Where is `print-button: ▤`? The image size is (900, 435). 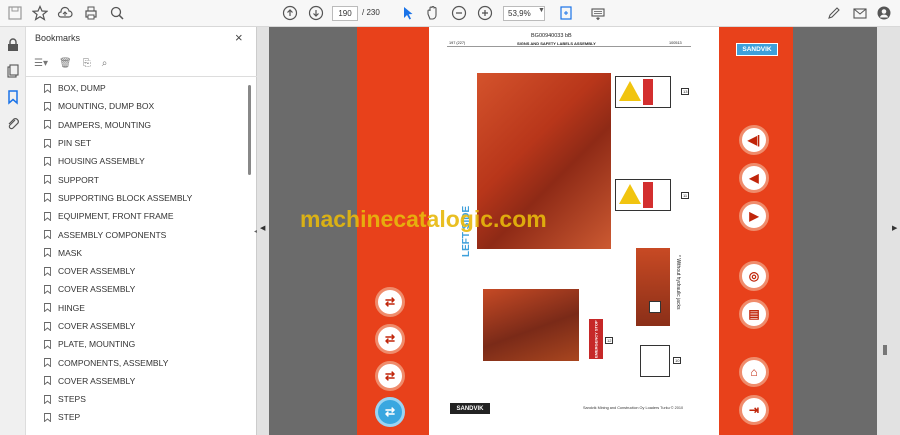 print-button: ▤ is located at coordinates (754, 314).